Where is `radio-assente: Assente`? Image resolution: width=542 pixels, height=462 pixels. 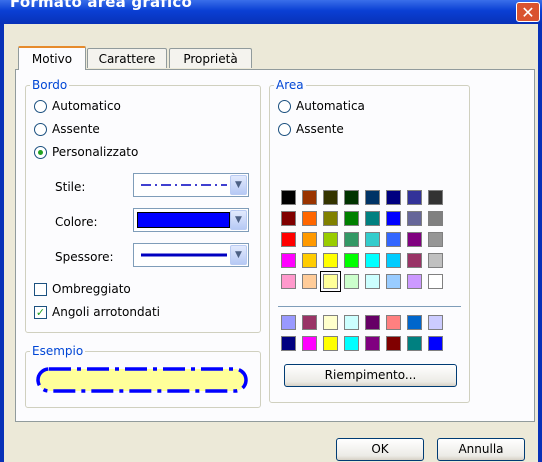
radio-assente: Assente is located at coordinates (67, 129).